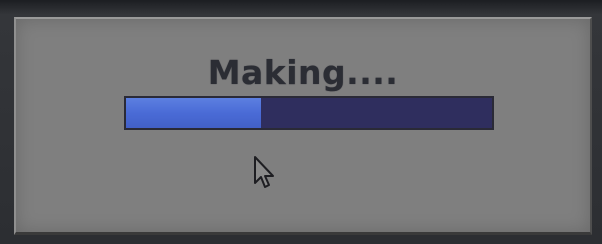  Describe the element at coordinates (194, 113) in the screenshot. I see `progress-bar-fill` at that location.